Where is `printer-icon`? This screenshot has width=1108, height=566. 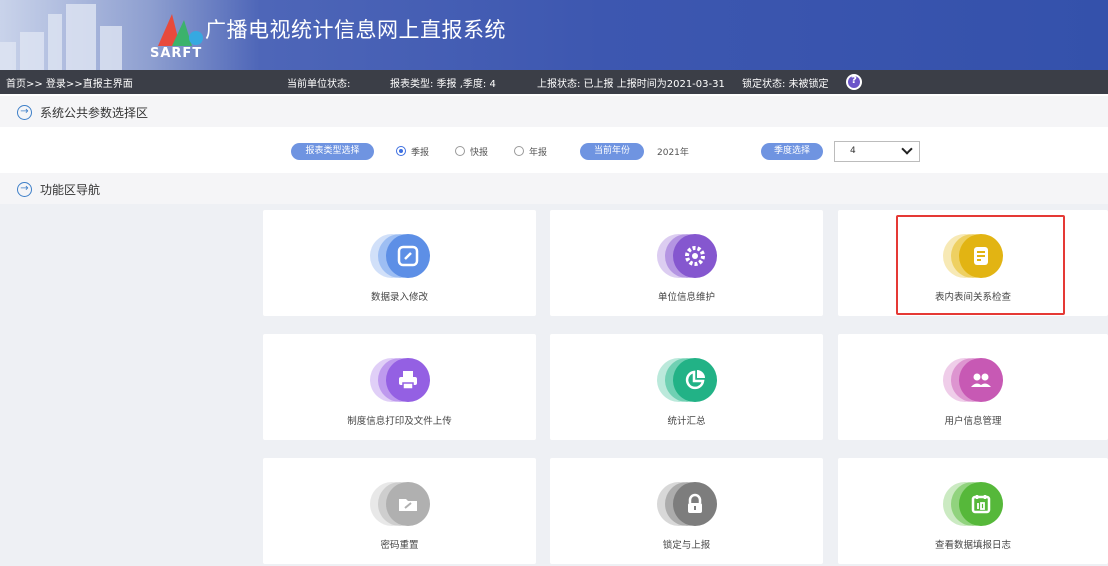
printer-icon is located at coordinates (399, 380).